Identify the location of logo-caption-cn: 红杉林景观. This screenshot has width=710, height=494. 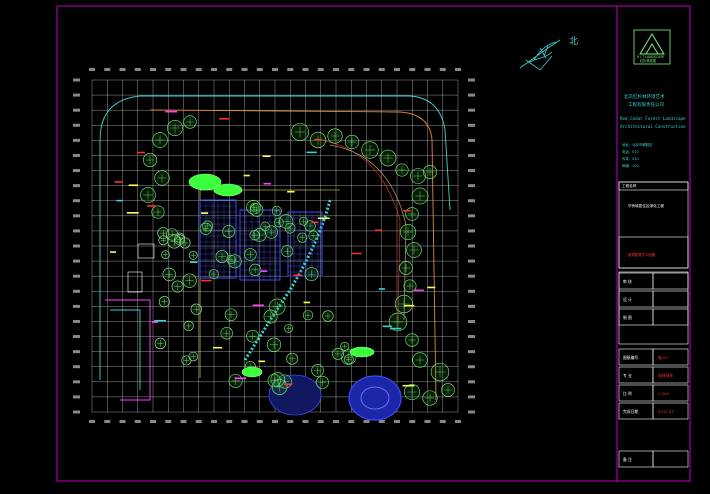
(648, 60).